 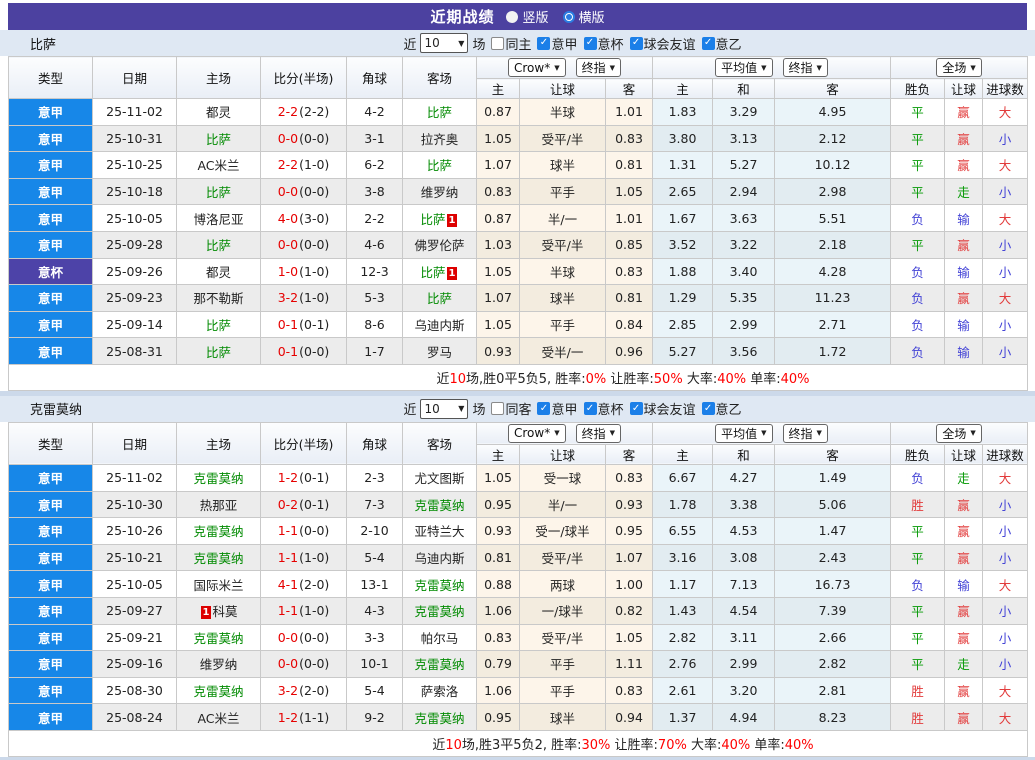 What do you see at coordinates (314, 717) in the screenshot?
I see `halftime-score: (1-1)` at bounding box center [314, 717].